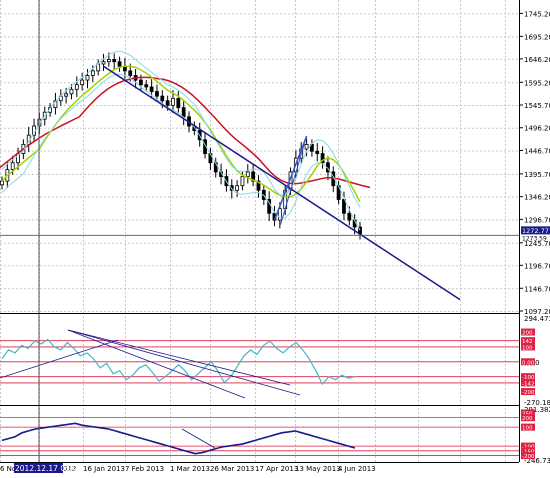 The height and width of the screenshot is (478, 550). Describe the element at coordinates (527, 429) in the screenshot. I see `indicator-level-label: 100` at that location.